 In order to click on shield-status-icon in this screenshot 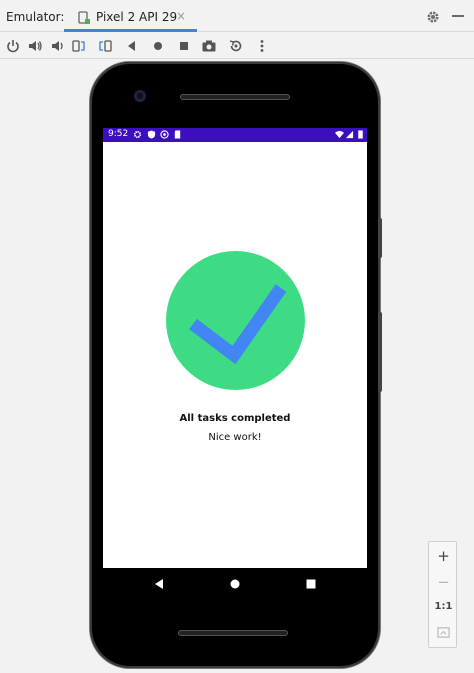, I will do `click(151, 134)`.